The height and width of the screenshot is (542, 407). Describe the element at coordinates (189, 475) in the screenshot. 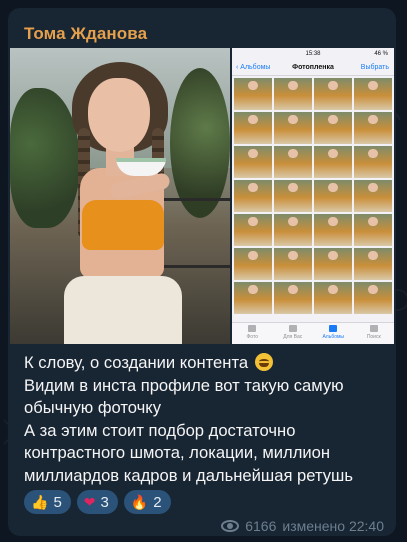

I see `message-line: миллиардов кадров и дальнейшая ретушь` at that location.